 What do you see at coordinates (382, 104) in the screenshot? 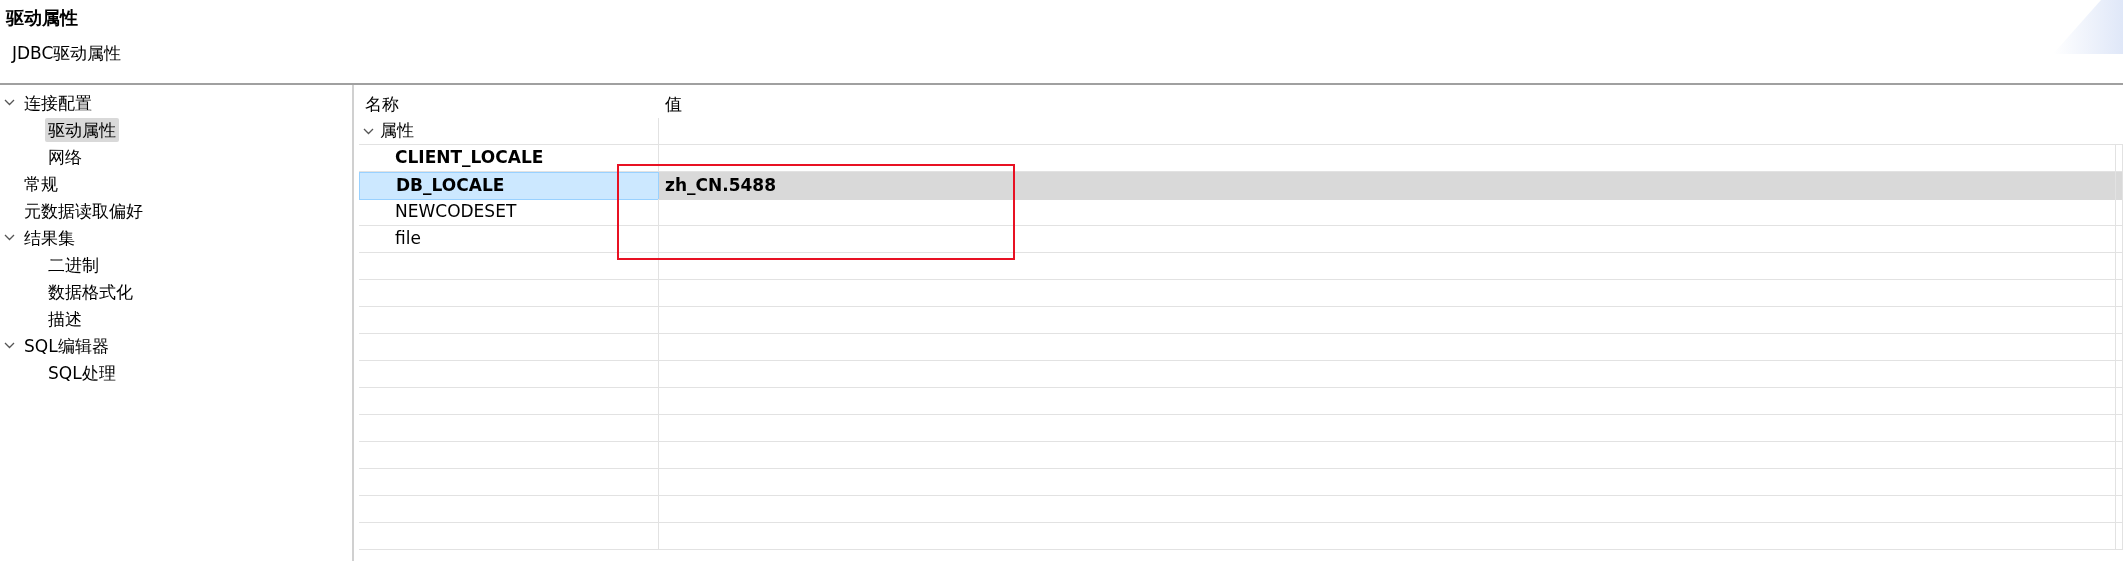
I see `column-header: 名称` at bounding box center [382, 104].